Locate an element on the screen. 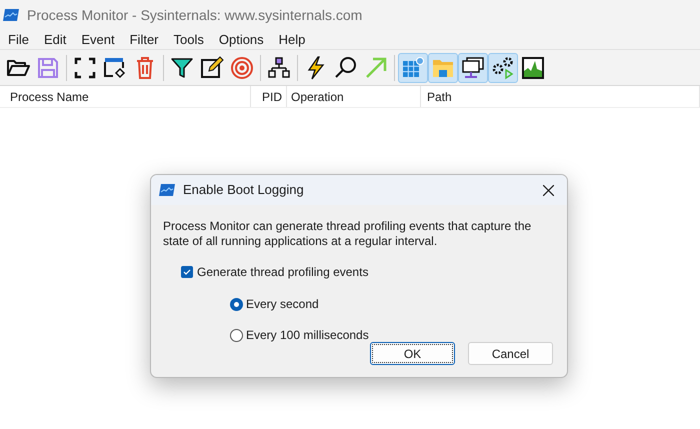 The height and width of the screenshot is (429, 700). menu-item: Filter is located at coordinates (144, 40).